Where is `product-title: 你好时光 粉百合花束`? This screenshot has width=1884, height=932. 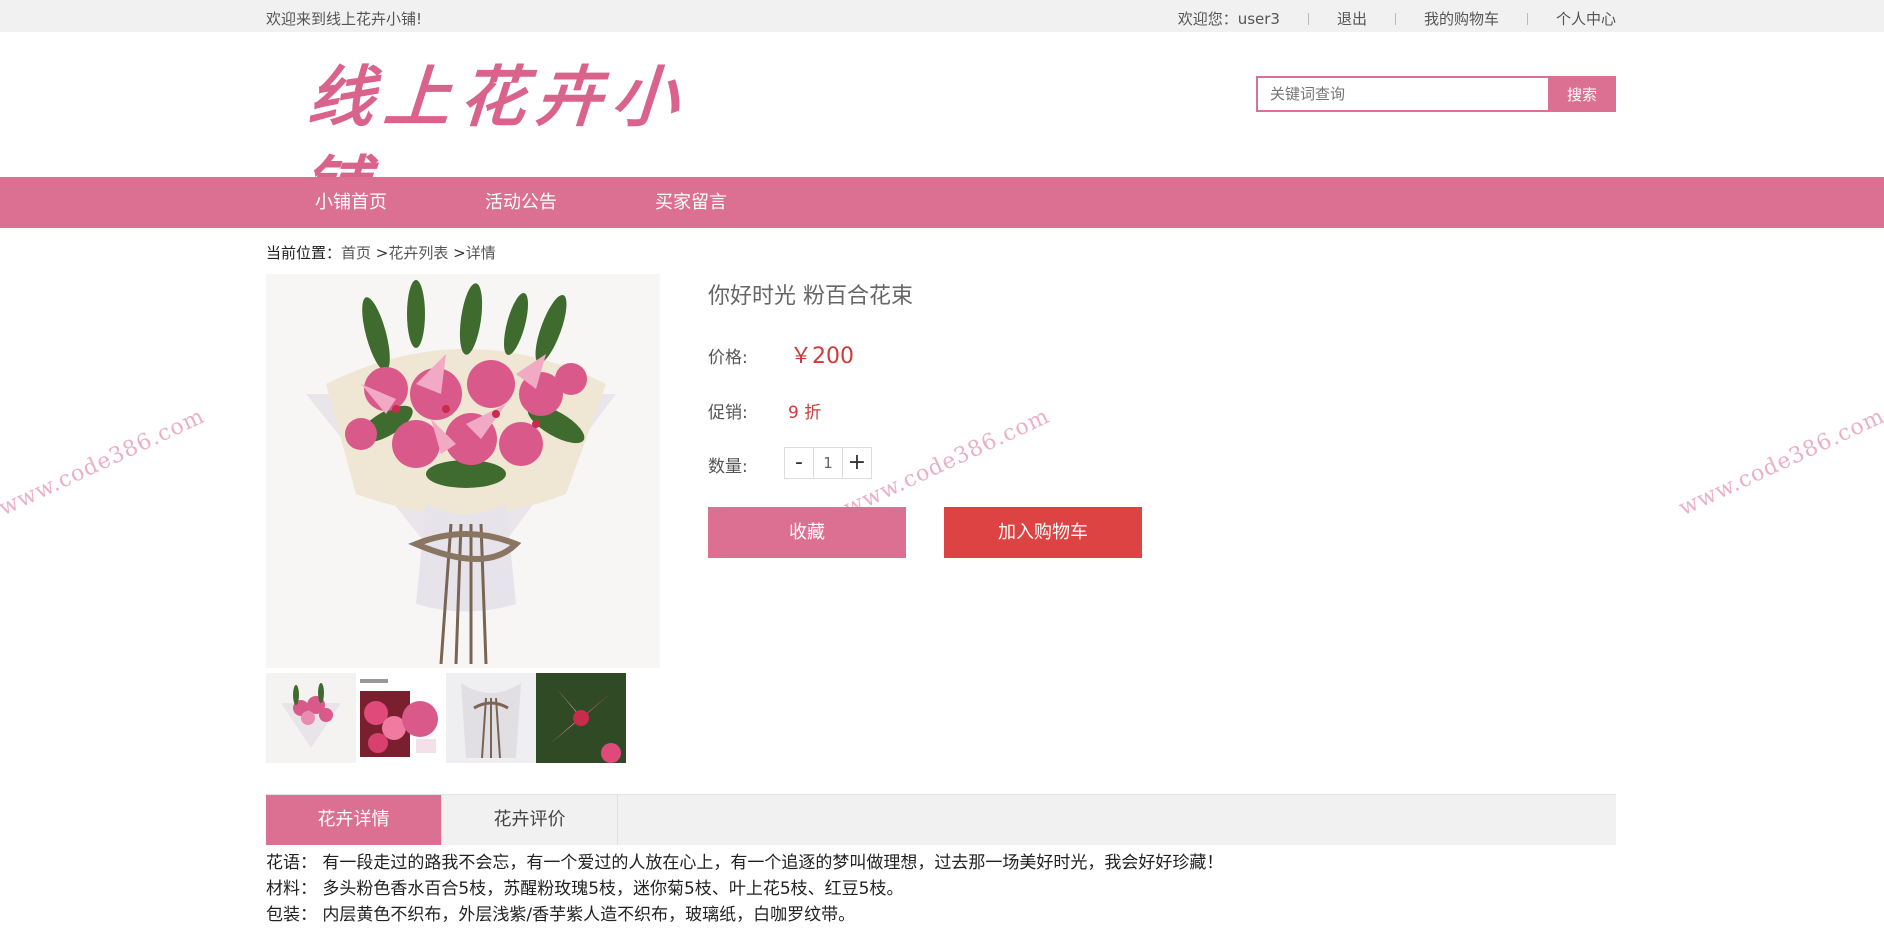
product-title: 你好时光 粉百合花束 is located at coordinates (810, 296).